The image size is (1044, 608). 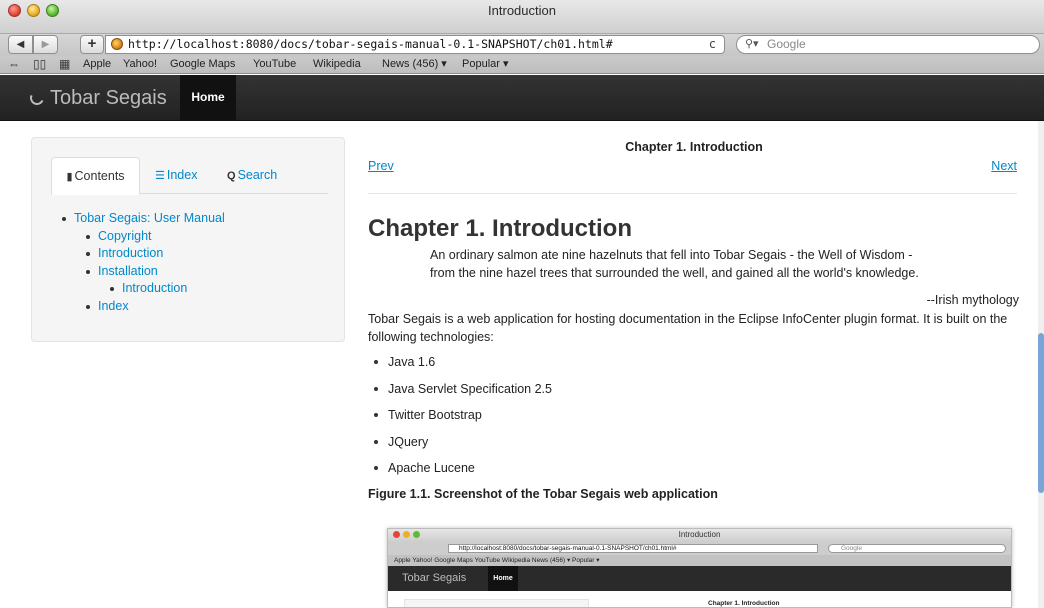 I want to click on bookmark-popular: Popular ▾, so click(x=485, y=64).